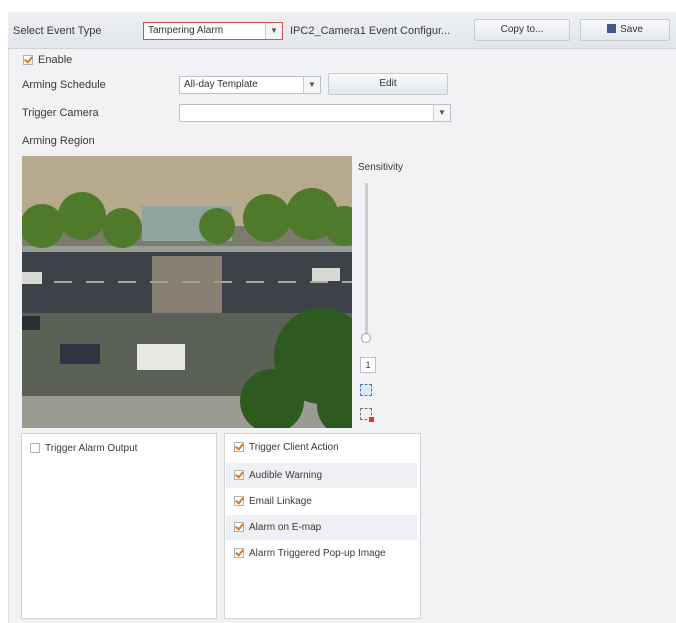 The width and height of the screenshot is (676, 623). Describe the element at coordinates (221, 84) in the screenshot. I see `arming-schedule-value: All-day Template` at that location.